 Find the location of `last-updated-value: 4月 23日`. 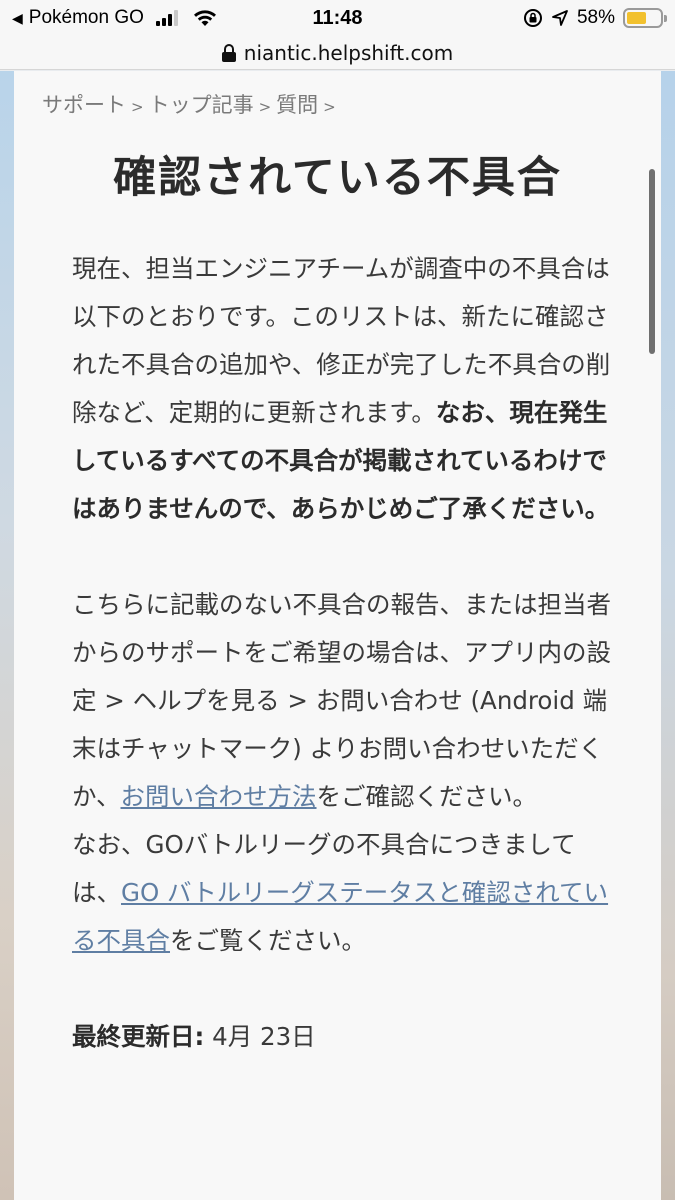

last-updated-value: 4月 23日 is located at coordinates (264, 1036).